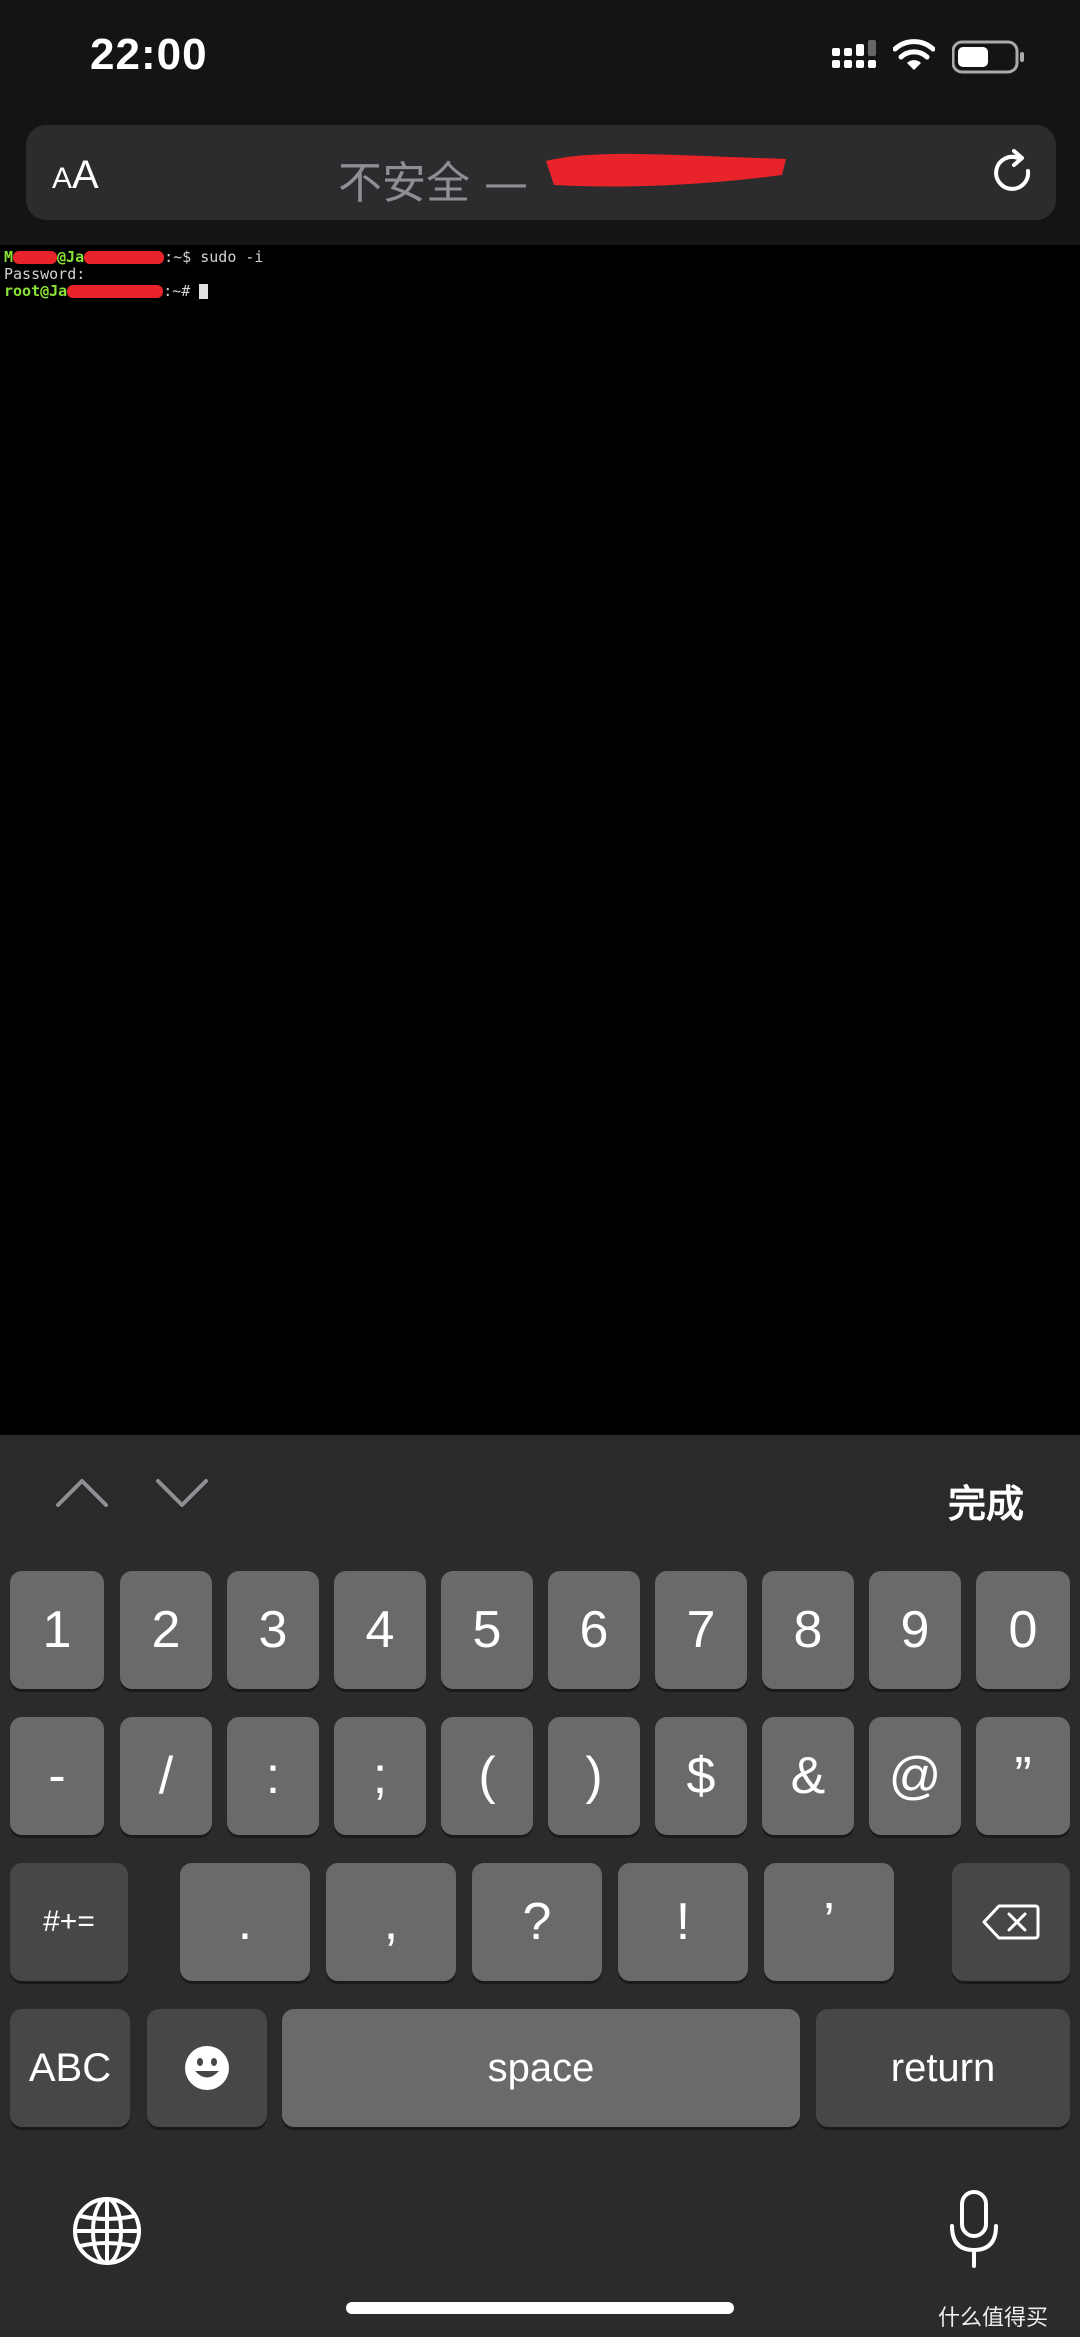 This screenshot has width=1080, height=2337. What do you see at coordinates (914, 54) in the screenshot?
I see `wifi-icon` at bounding box center [914, 54].